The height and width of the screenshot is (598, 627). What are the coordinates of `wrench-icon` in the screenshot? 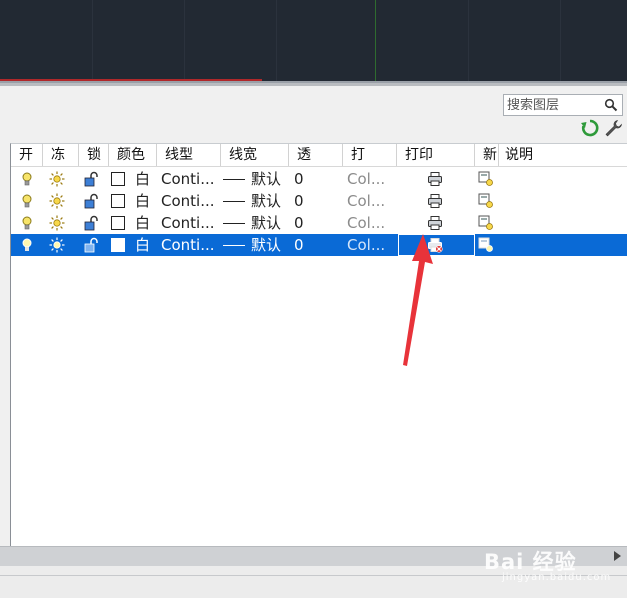 It's located at (613, 128).